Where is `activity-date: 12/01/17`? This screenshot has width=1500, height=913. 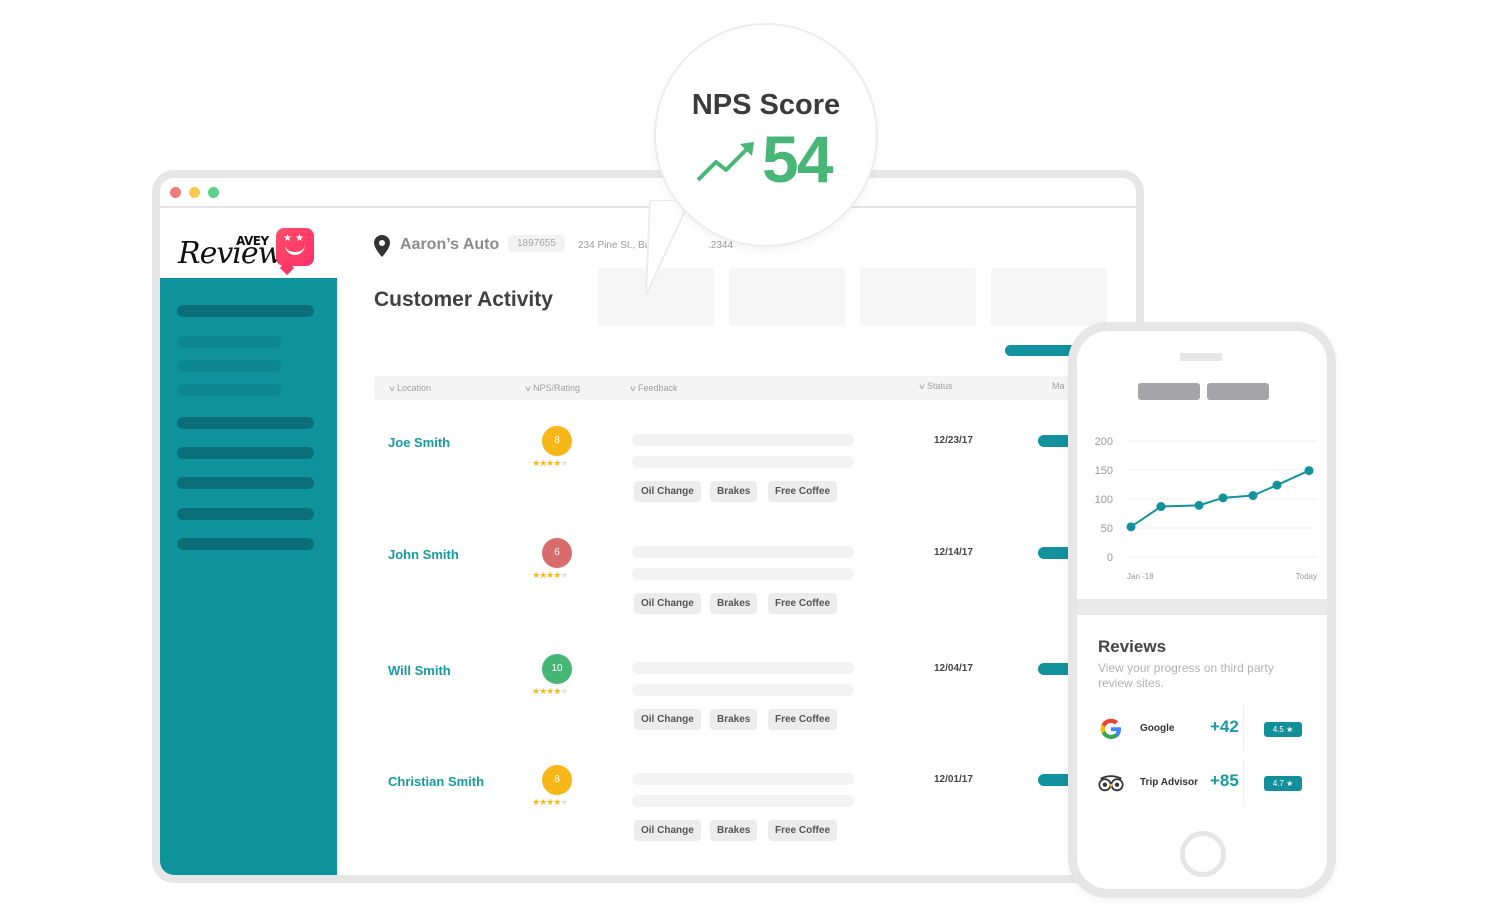
activity-date: 12/01/17 is located at coordinates (953, 779).